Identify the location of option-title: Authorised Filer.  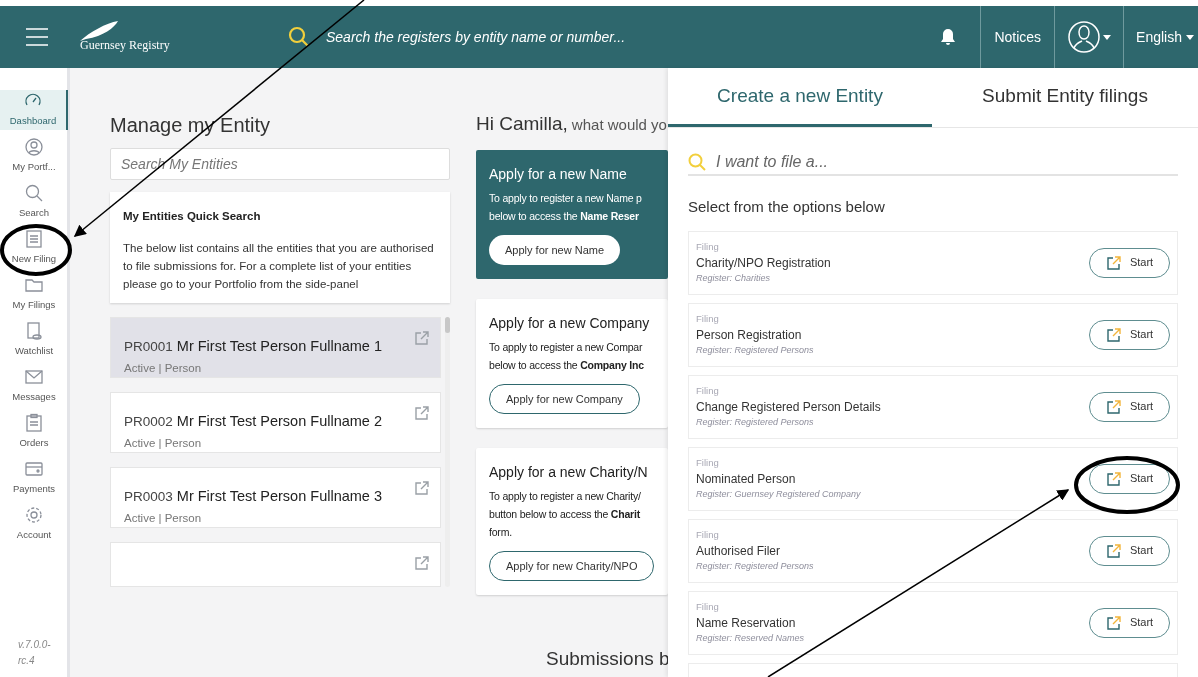
(739, 551).